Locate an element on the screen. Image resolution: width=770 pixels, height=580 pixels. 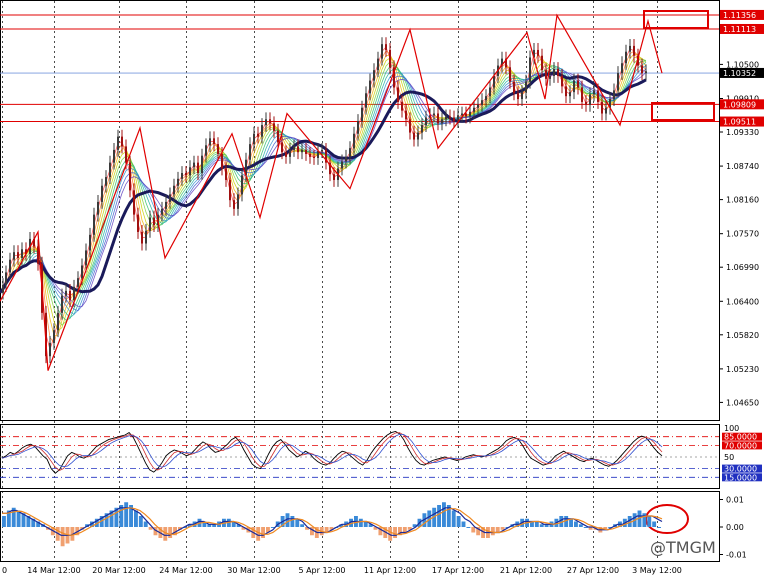
price-tick-label: 1.05820 is located at coordinates (742, 335).